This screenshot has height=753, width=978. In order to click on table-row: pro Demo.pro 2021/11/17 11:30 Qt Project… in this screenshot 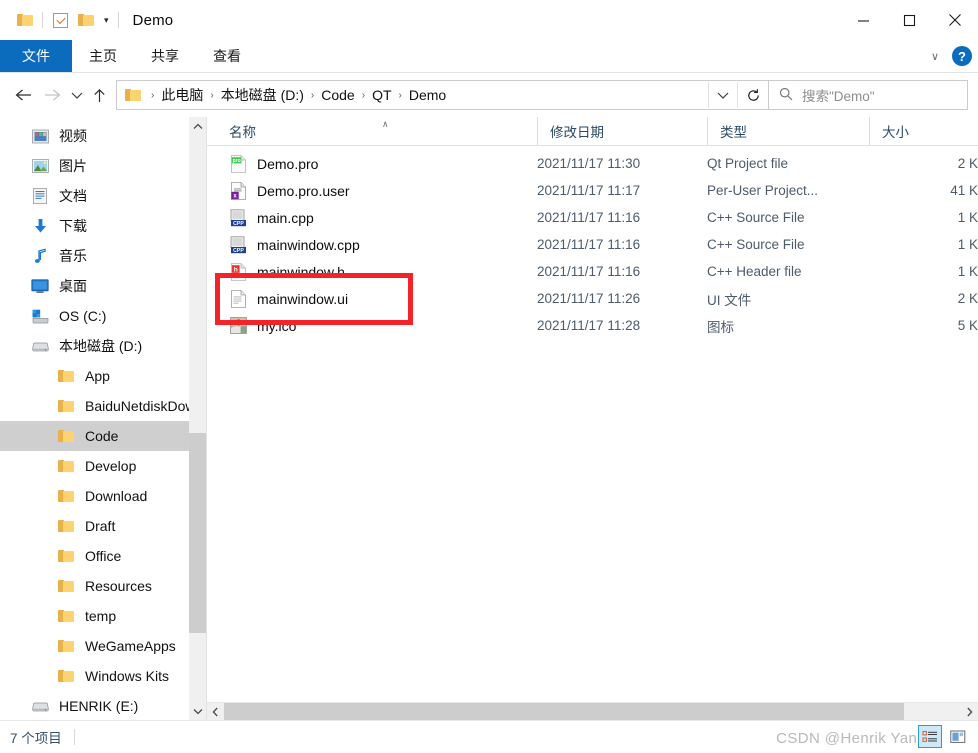, I will do `click(592, 163)`.